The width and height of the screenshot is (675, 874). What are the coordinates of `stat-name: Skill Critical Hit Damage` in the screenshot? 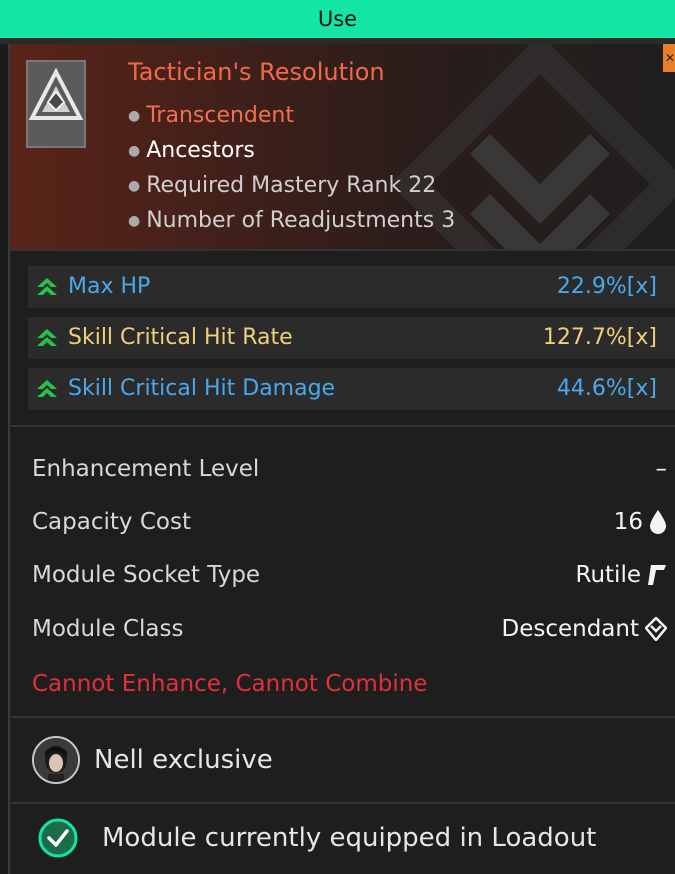 It's located at (202, 388).